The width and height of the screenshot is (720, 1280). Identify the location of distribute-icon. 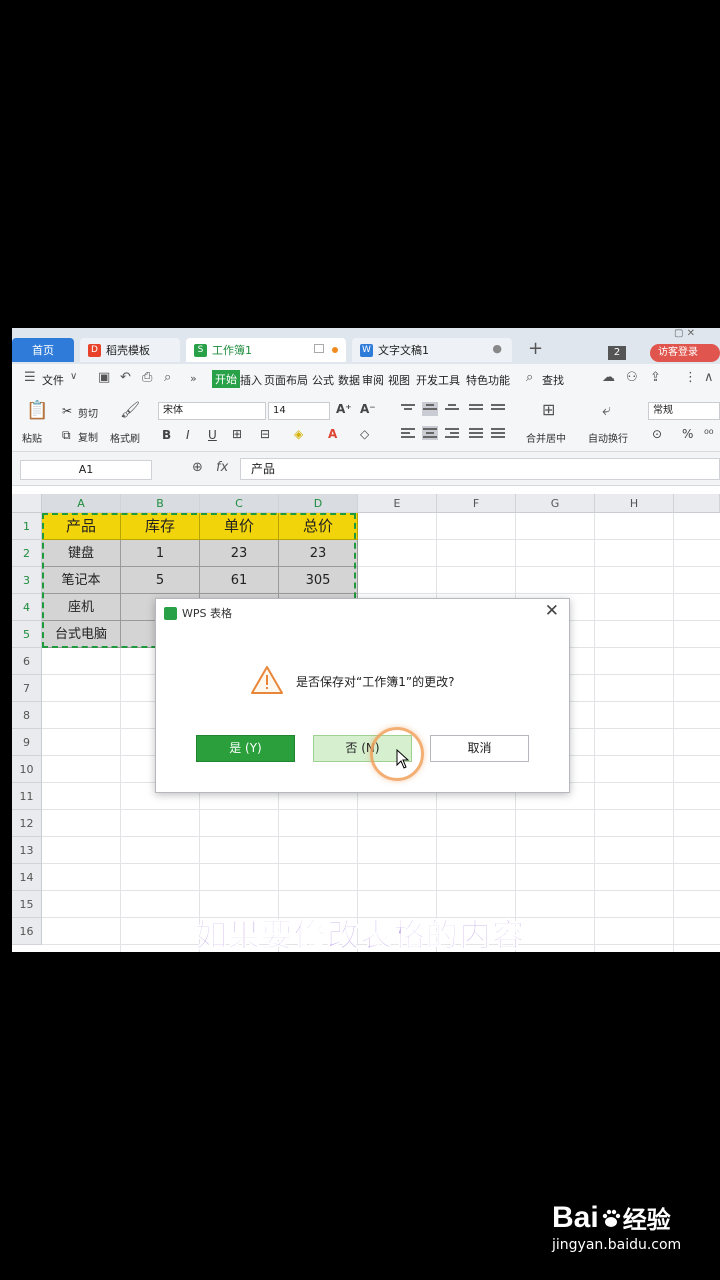
(498, 433).